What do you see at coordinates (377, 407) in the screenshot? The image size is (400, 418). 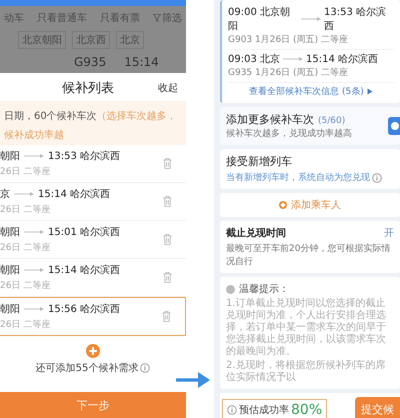 I see `submit-button: 提交候` at bounding box center [377, 407].